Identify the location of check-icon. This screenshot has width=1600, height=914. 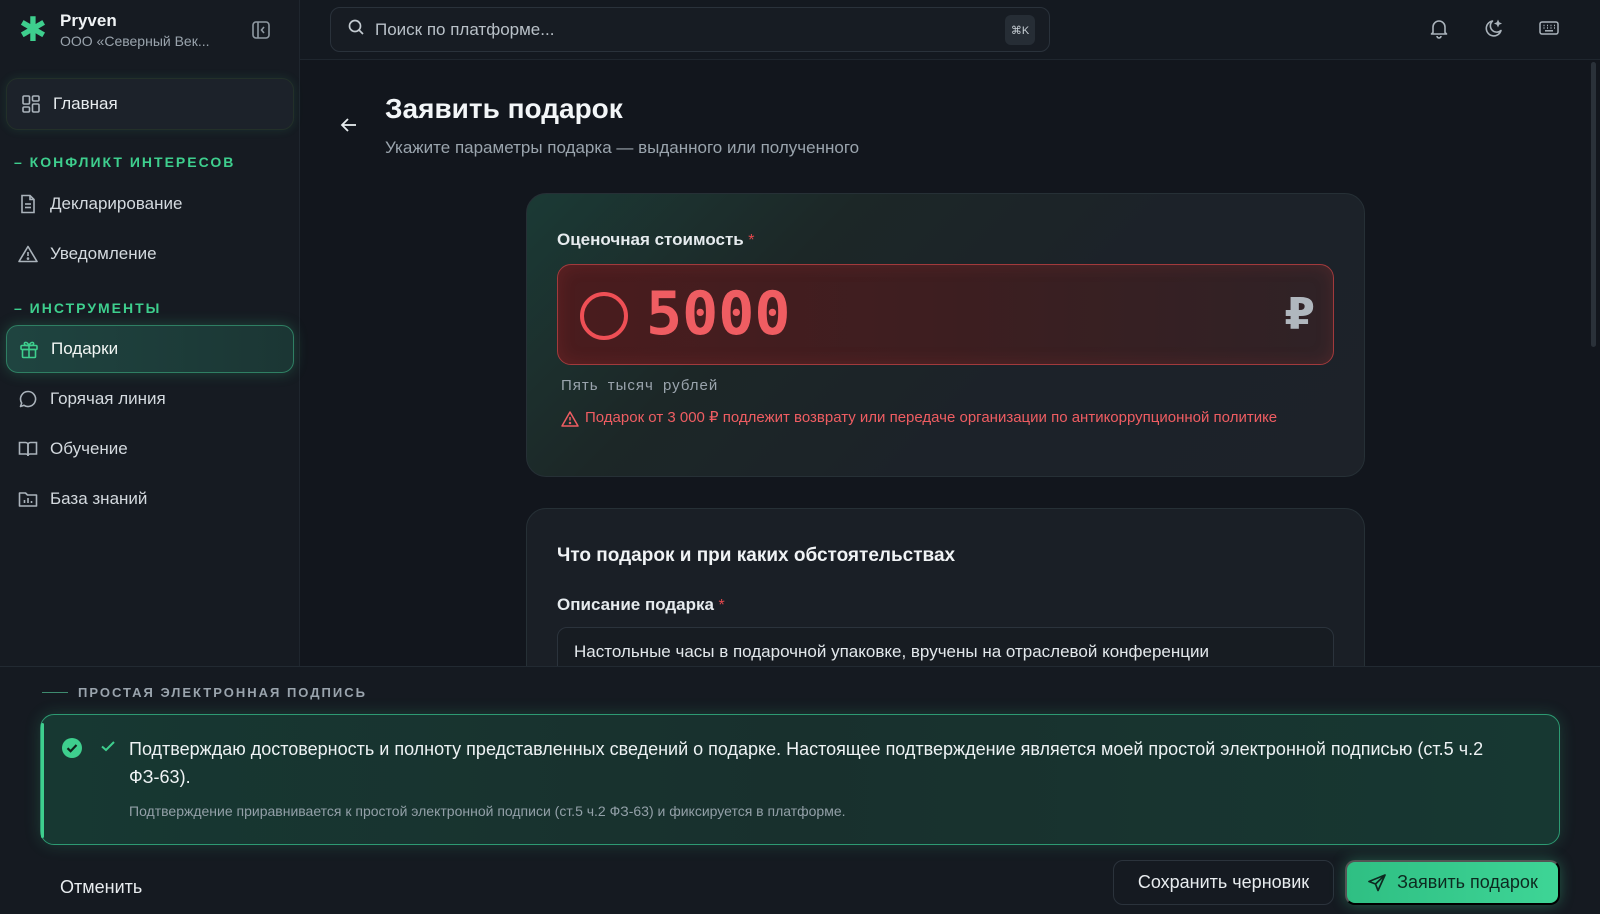
(108, 746).